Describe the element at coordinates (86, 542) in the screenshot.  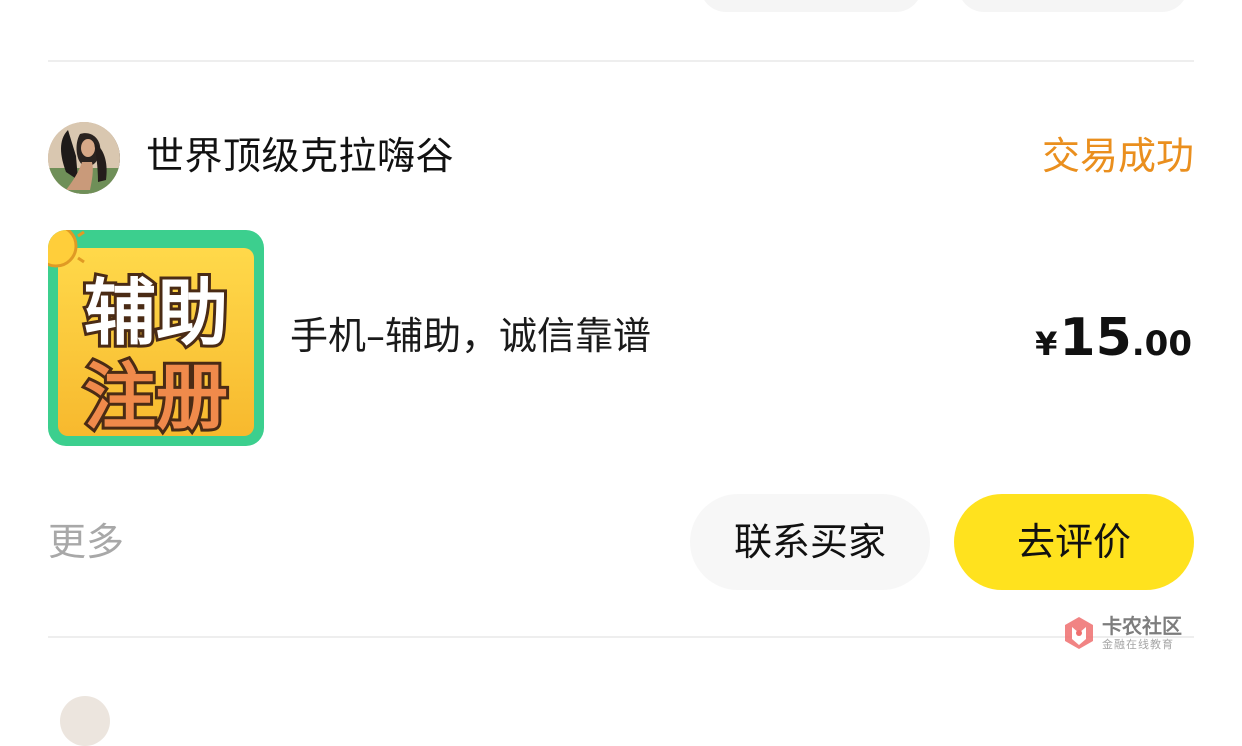
I see `more-link: 更多` at that location.